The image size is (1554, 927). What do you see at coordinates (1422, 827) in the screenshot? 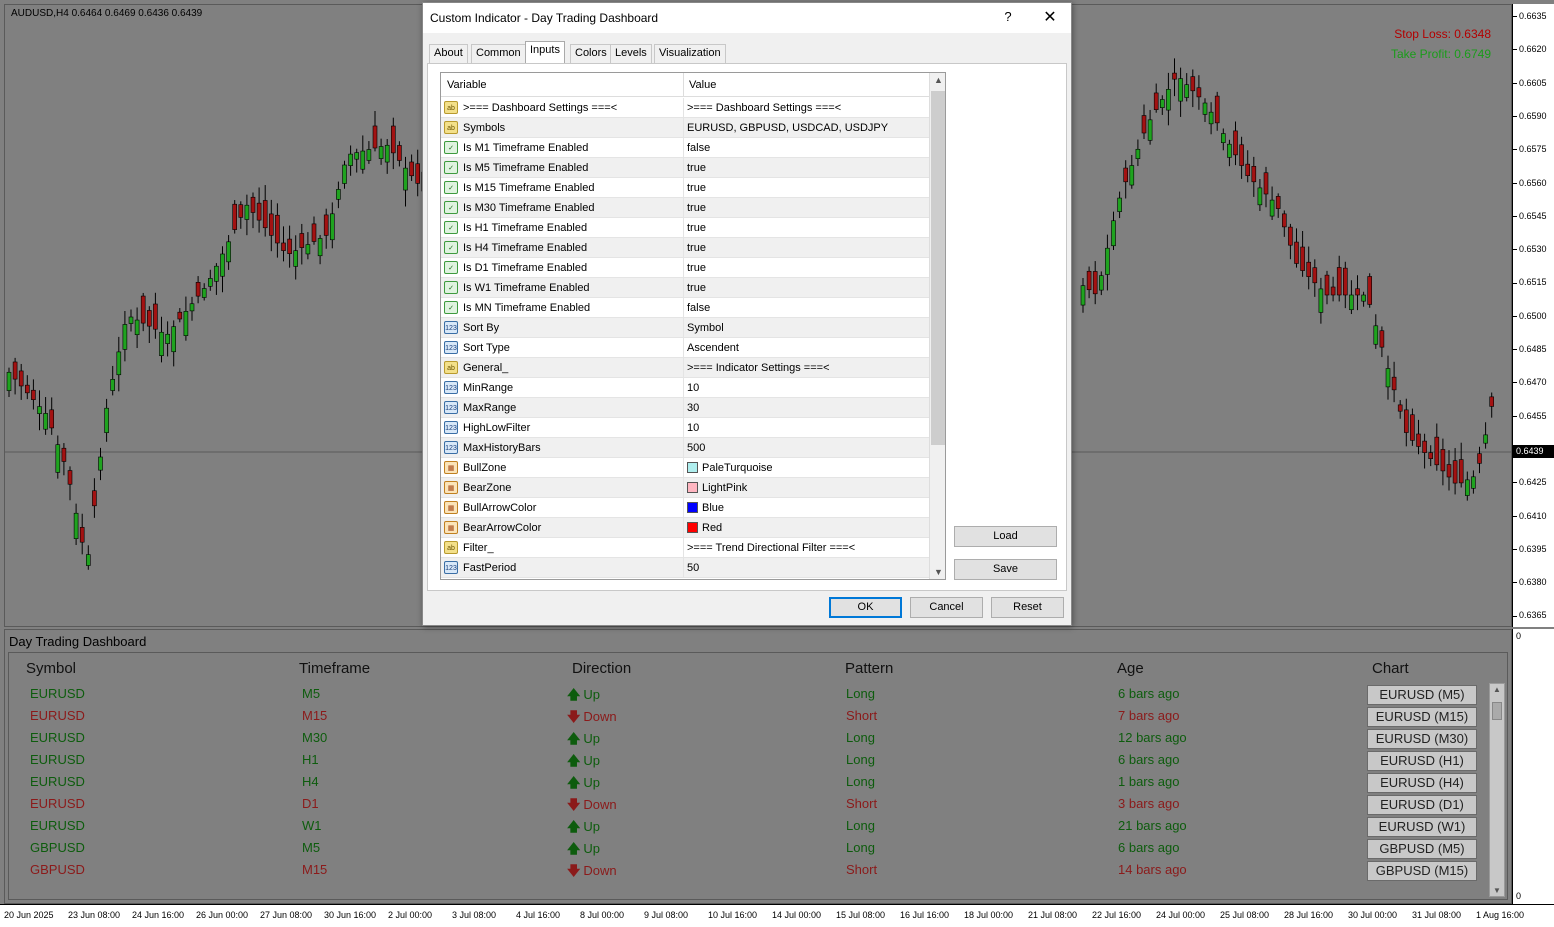
I see `open-chart-button: EURUSD (W1)` at bounding box center [1422, 827].